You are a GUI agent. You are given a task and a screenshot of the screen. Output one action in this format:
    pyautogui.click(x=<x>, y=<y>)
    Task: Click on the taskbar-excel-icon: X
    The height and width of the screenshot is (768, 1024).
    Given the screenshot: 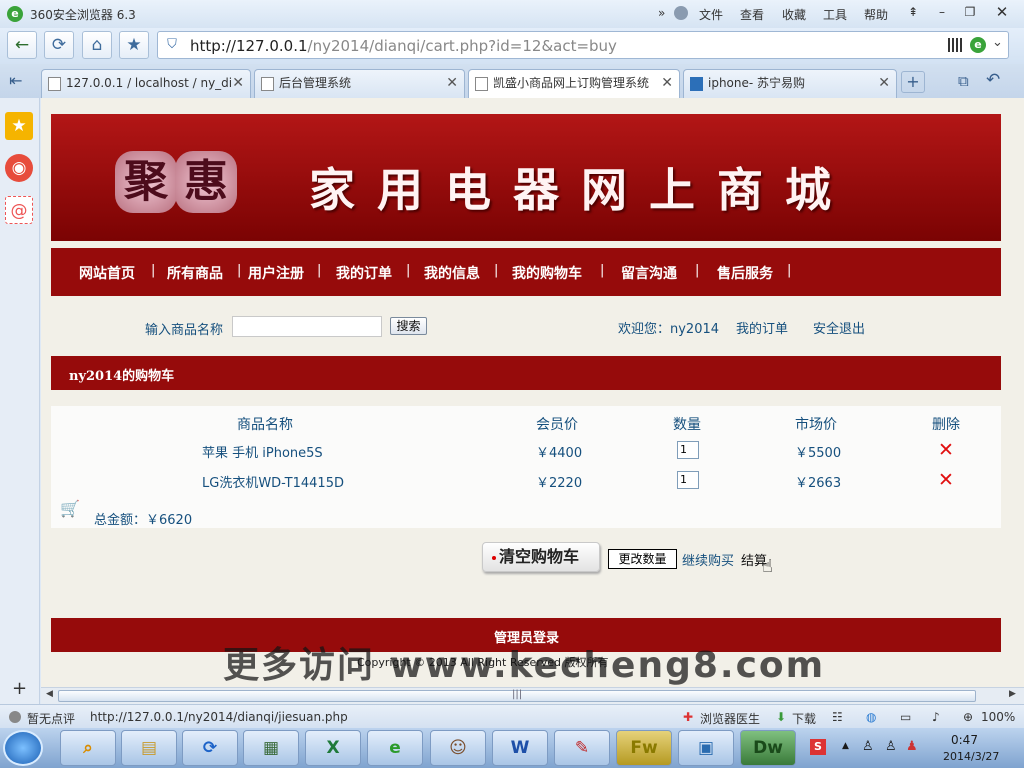 What is the action you would take?
    pyautogui.click(x=333, y=748)
    